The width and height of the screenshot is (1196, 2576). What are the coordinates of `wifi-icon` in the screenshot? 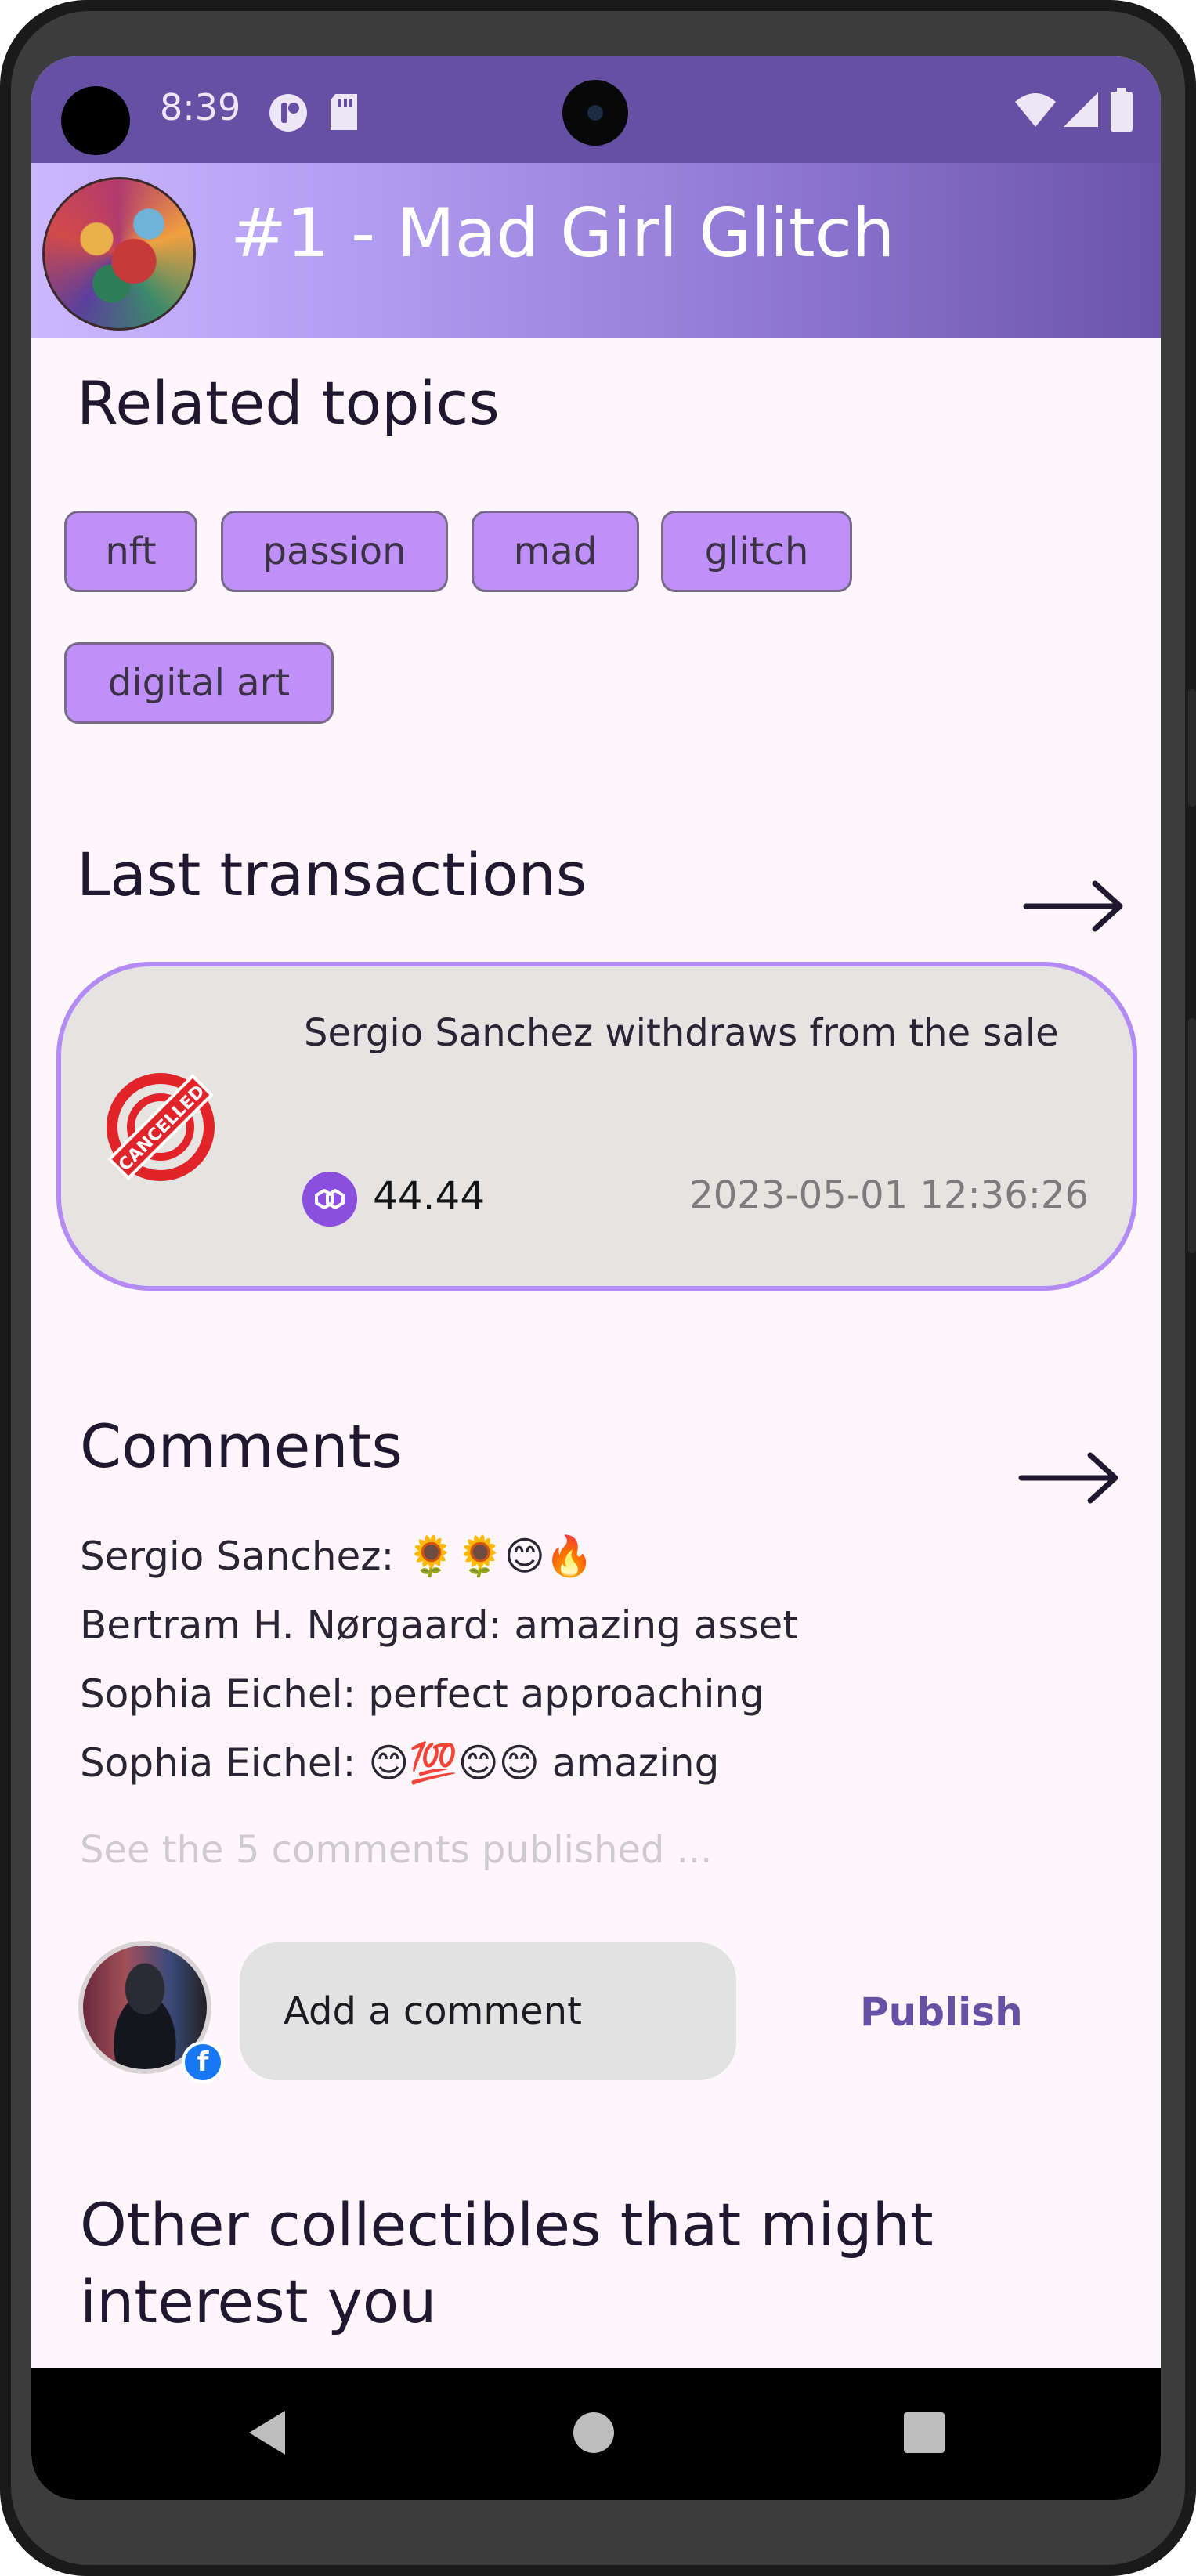 It's located at (1035, 110).